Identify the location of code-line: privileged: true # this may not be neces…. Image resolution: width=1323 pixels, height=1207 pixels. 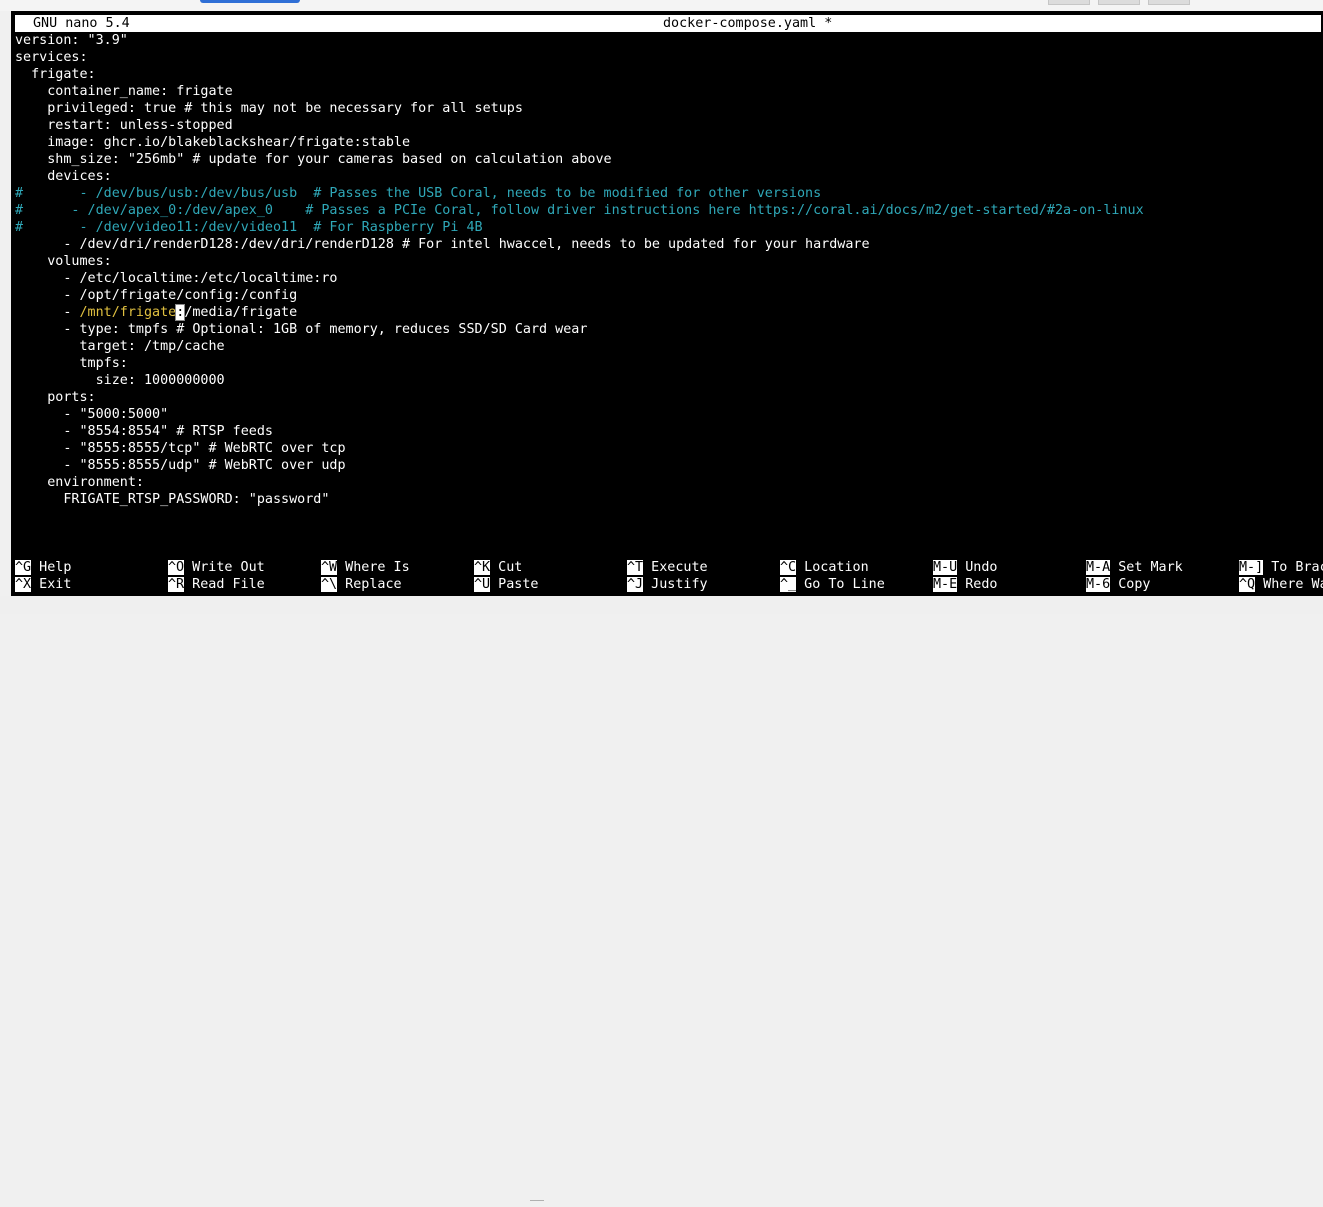
(269, 108).